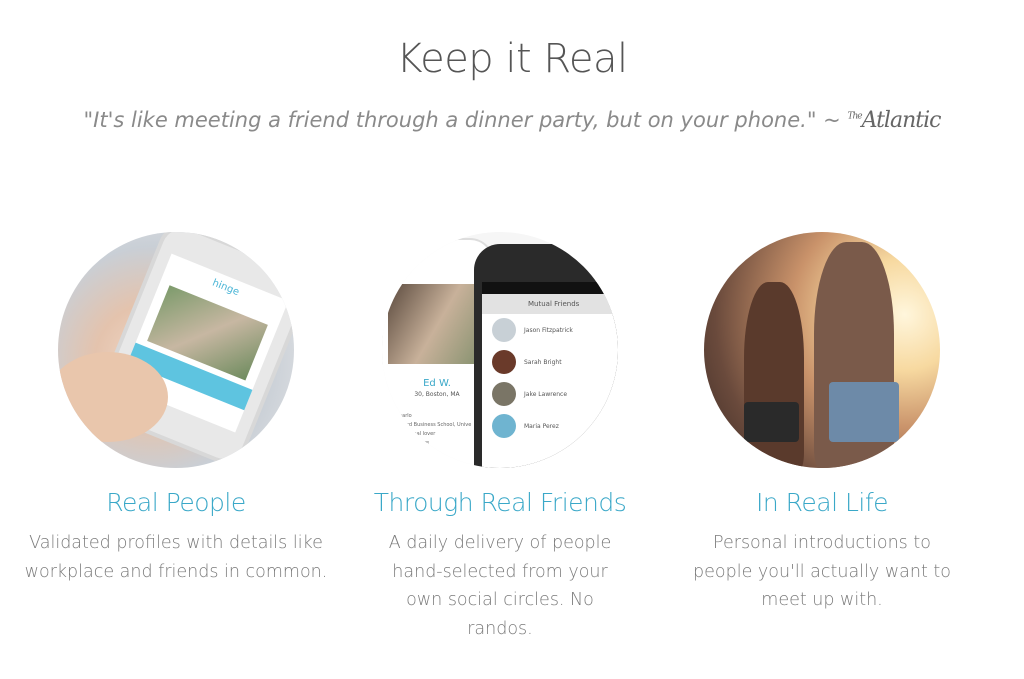  What do you see at coordinates (550, 362) in the screenshot?
I see `friend-item: Sarah Bright` at bounding box center [550, 362].